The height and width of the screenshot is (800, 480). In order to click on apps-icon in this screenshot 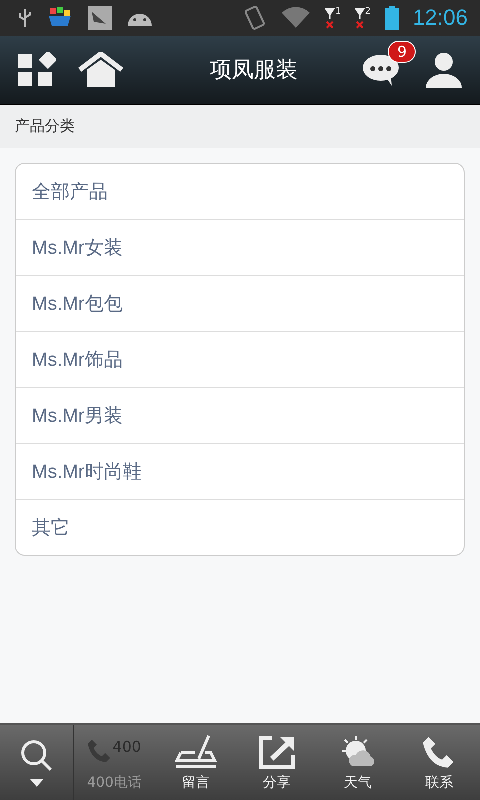, I will do `click(37, 70)`.